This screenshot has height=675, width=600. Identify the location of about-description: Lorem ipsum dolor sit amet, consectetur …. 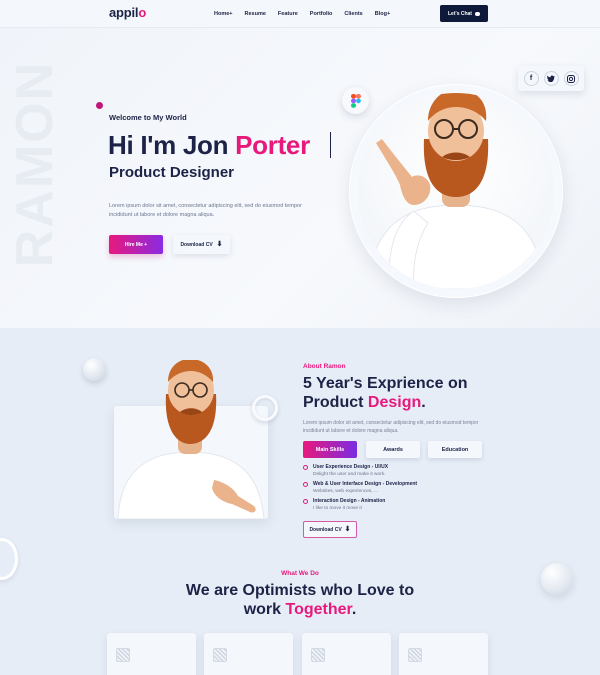
(391, 427).